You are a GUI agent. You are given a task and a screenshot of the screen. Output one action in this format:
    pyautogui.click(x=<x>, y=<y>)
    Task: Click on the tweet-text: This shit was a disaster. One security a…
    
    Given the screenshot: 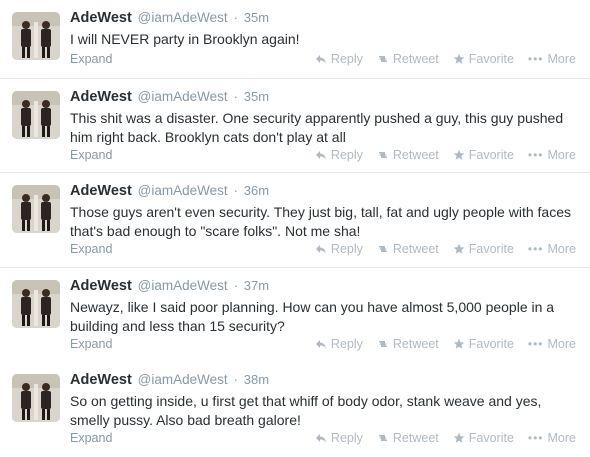 What is the action you would take?
    pyautogui.click(x=317, y=127)
    